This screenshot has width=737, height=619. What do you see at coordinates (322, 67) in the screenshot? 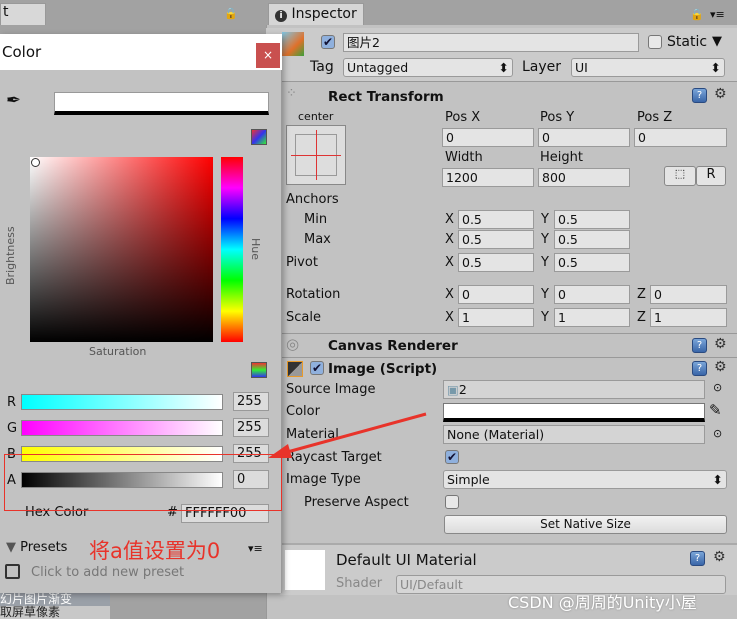
I see `tag-label: Tag` at bounding box center [322, 67].